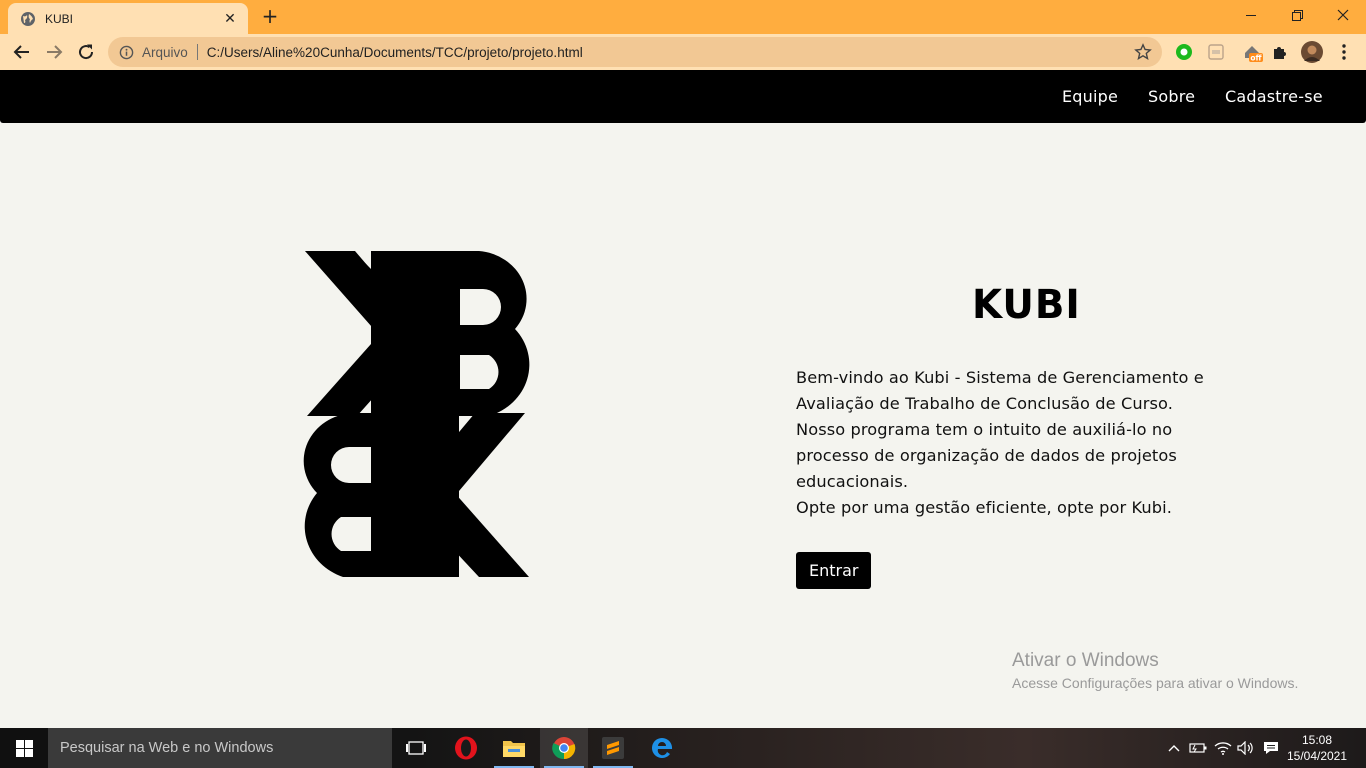 This screenshot has width=1366, height=768. What do you see at coordinates (852, 481) in the screenshot?
I see `intro-line: educacionais.` at bounding box center [852, 481].